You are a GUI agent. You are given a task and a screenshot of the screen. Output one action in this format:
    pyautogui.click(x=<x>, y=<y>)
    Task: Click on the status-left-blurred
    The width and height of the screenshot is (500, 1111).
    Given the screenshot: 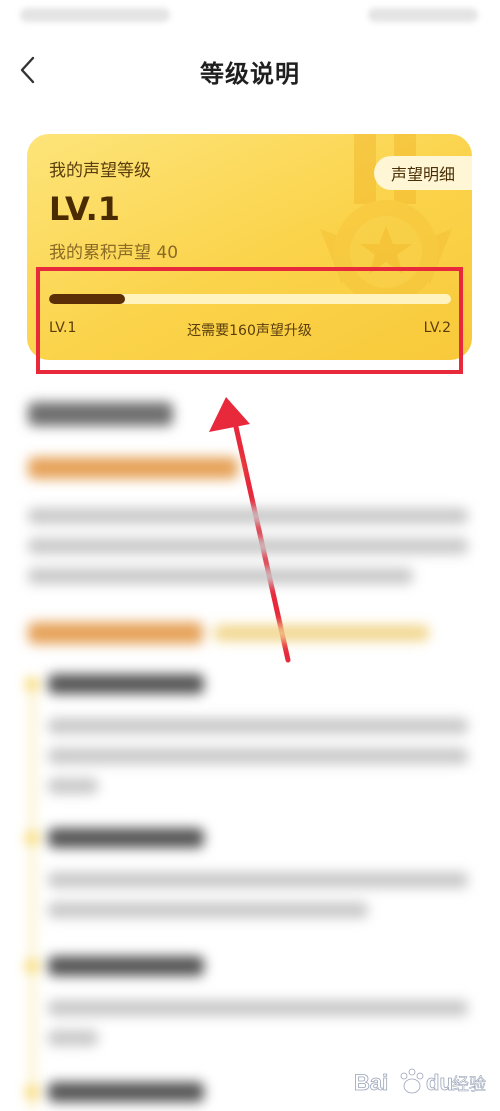 What is the action you would take?
    pyautogui.click(x=95, y=15)
    